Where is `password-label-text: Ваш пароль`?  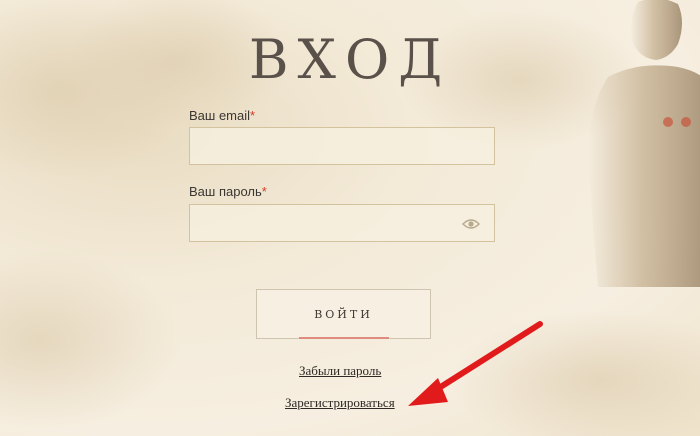 password-label-text: Ваш пароль is located at coordinates (225, 191).